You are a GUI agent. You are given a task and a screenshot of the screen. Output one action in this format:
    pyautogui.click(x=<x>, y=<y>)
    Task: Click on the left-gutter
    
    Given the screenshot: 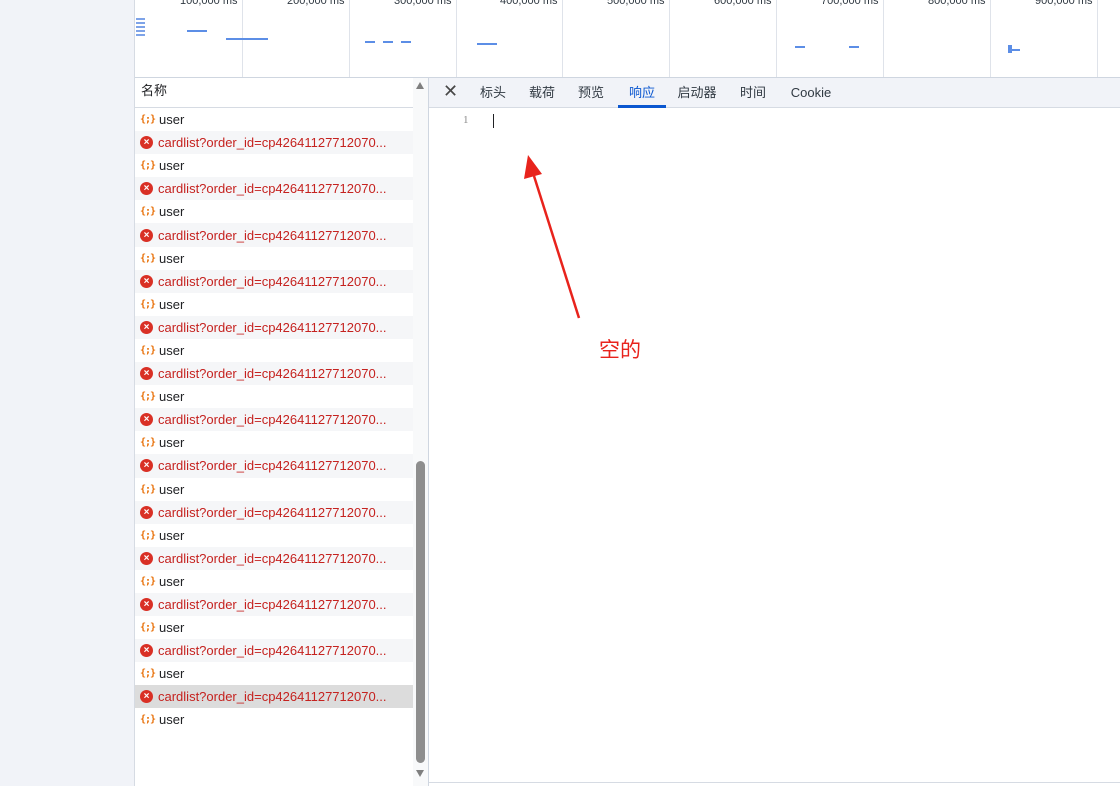 What is the action you would take?
    pyautogui.click(x=67, y=393)
    